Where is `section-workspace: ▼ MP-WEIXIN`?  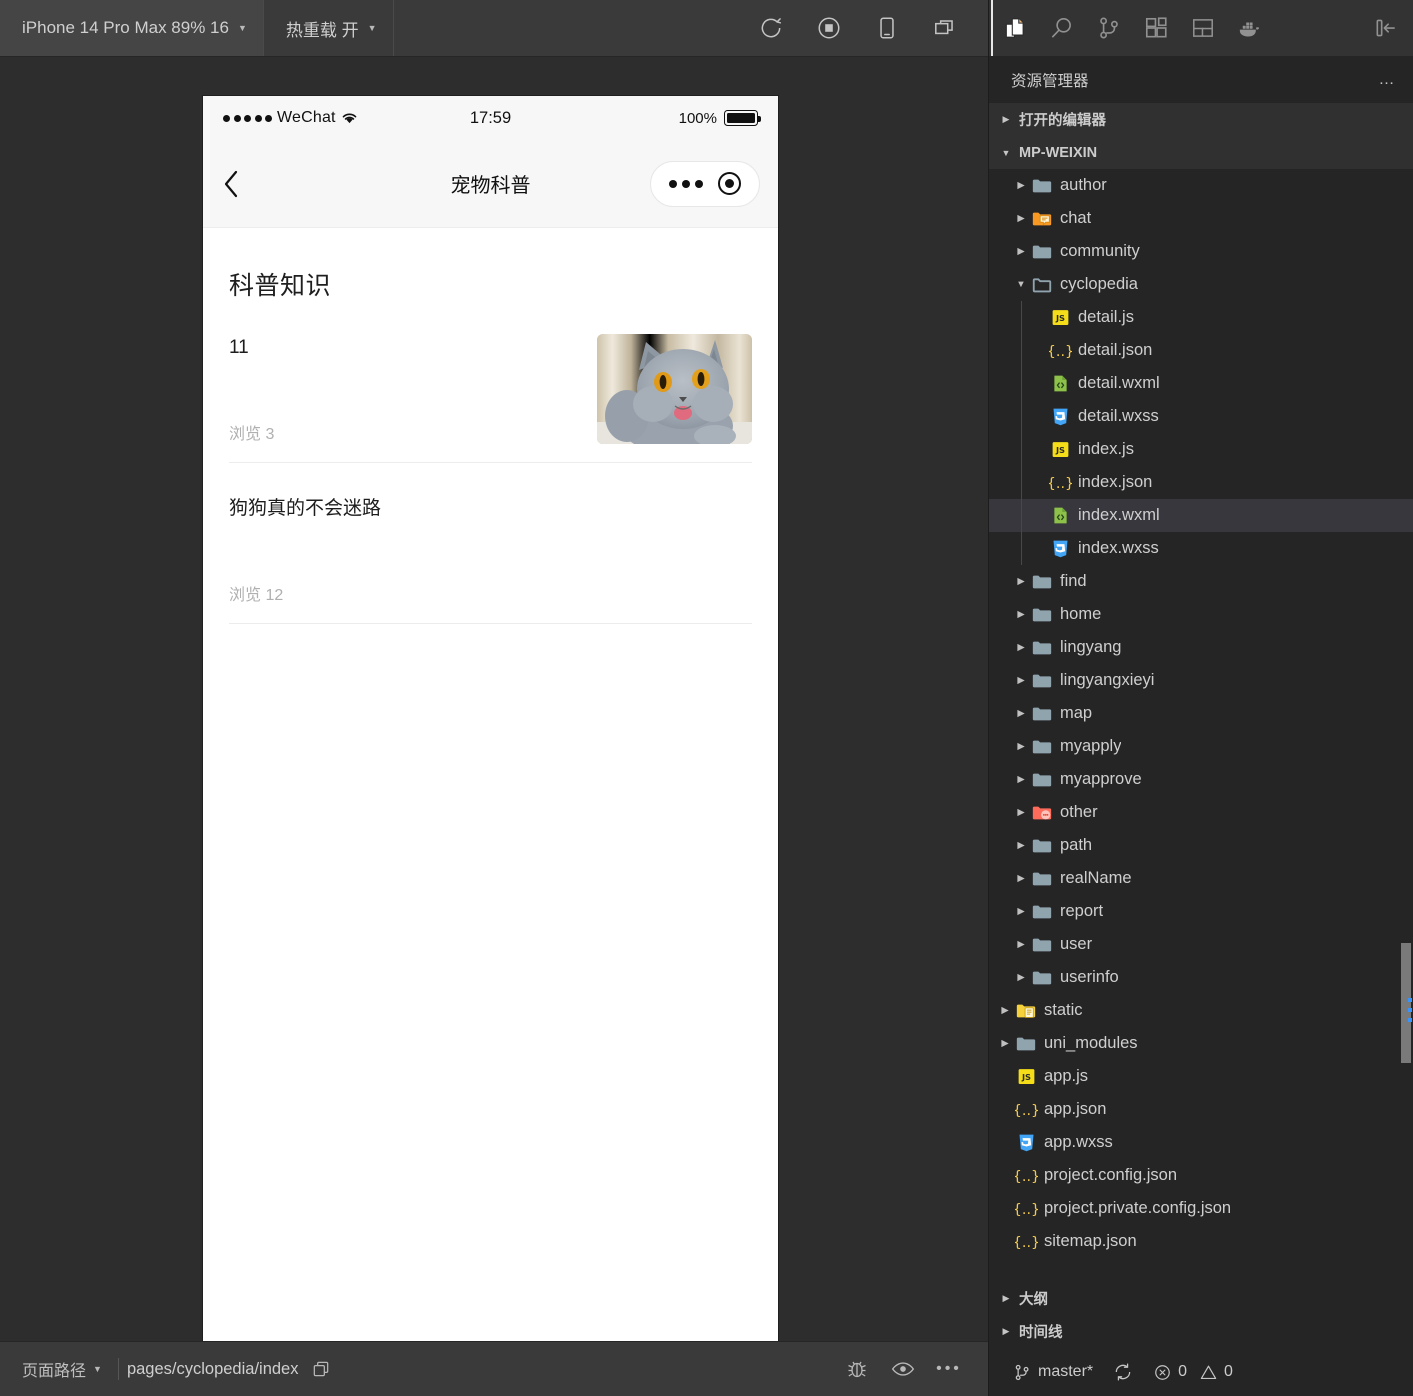 section-workspace: ▼ MP-WEIXIN is located at coordinates (1201, 152).